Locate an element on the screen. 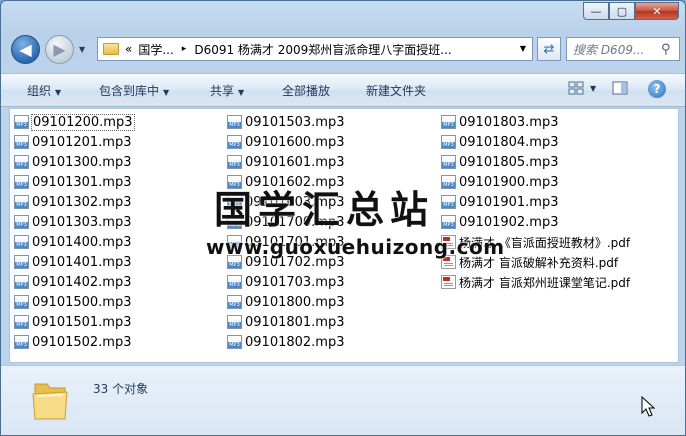  file-name: 09101800.mp3 is located at coordinates (295, 302).